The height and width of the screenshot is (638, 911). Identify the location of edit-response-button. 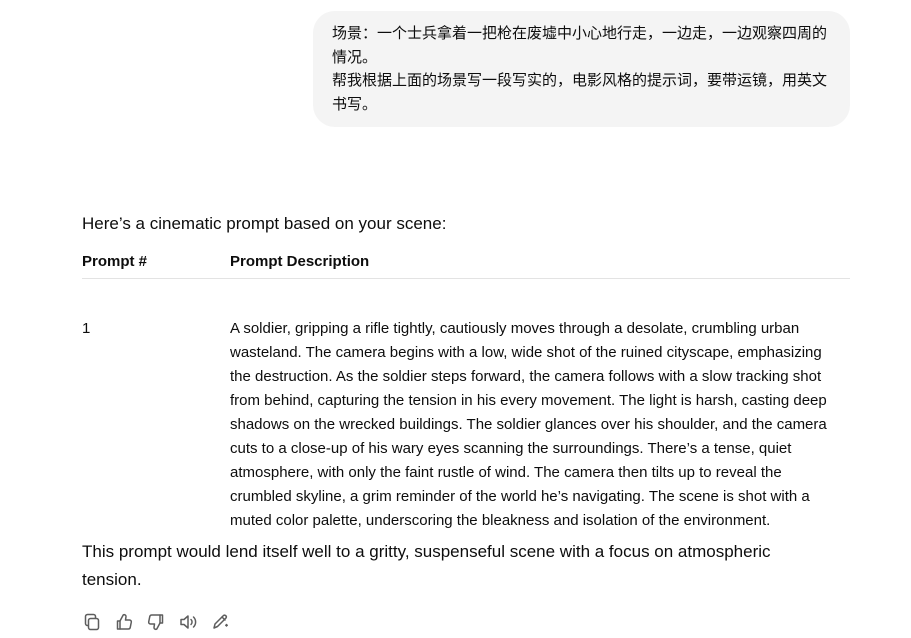
(220, 622).